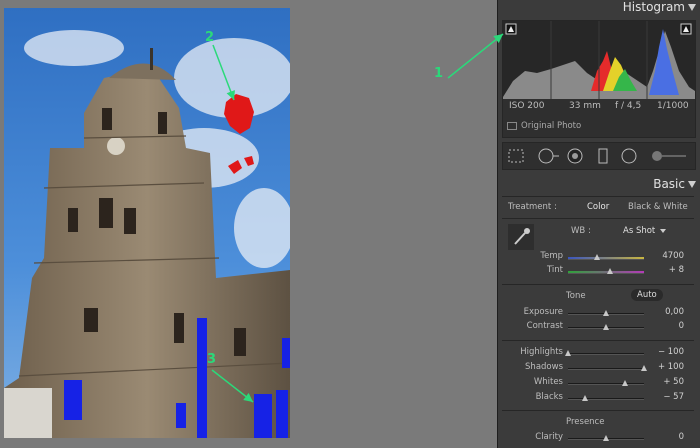 The width and height of the screenshot is (700, 448). What do you see at coordinates (599, 185) in the screenshot?
I see `basic-header: Basic` at bounding box center [599, 185].